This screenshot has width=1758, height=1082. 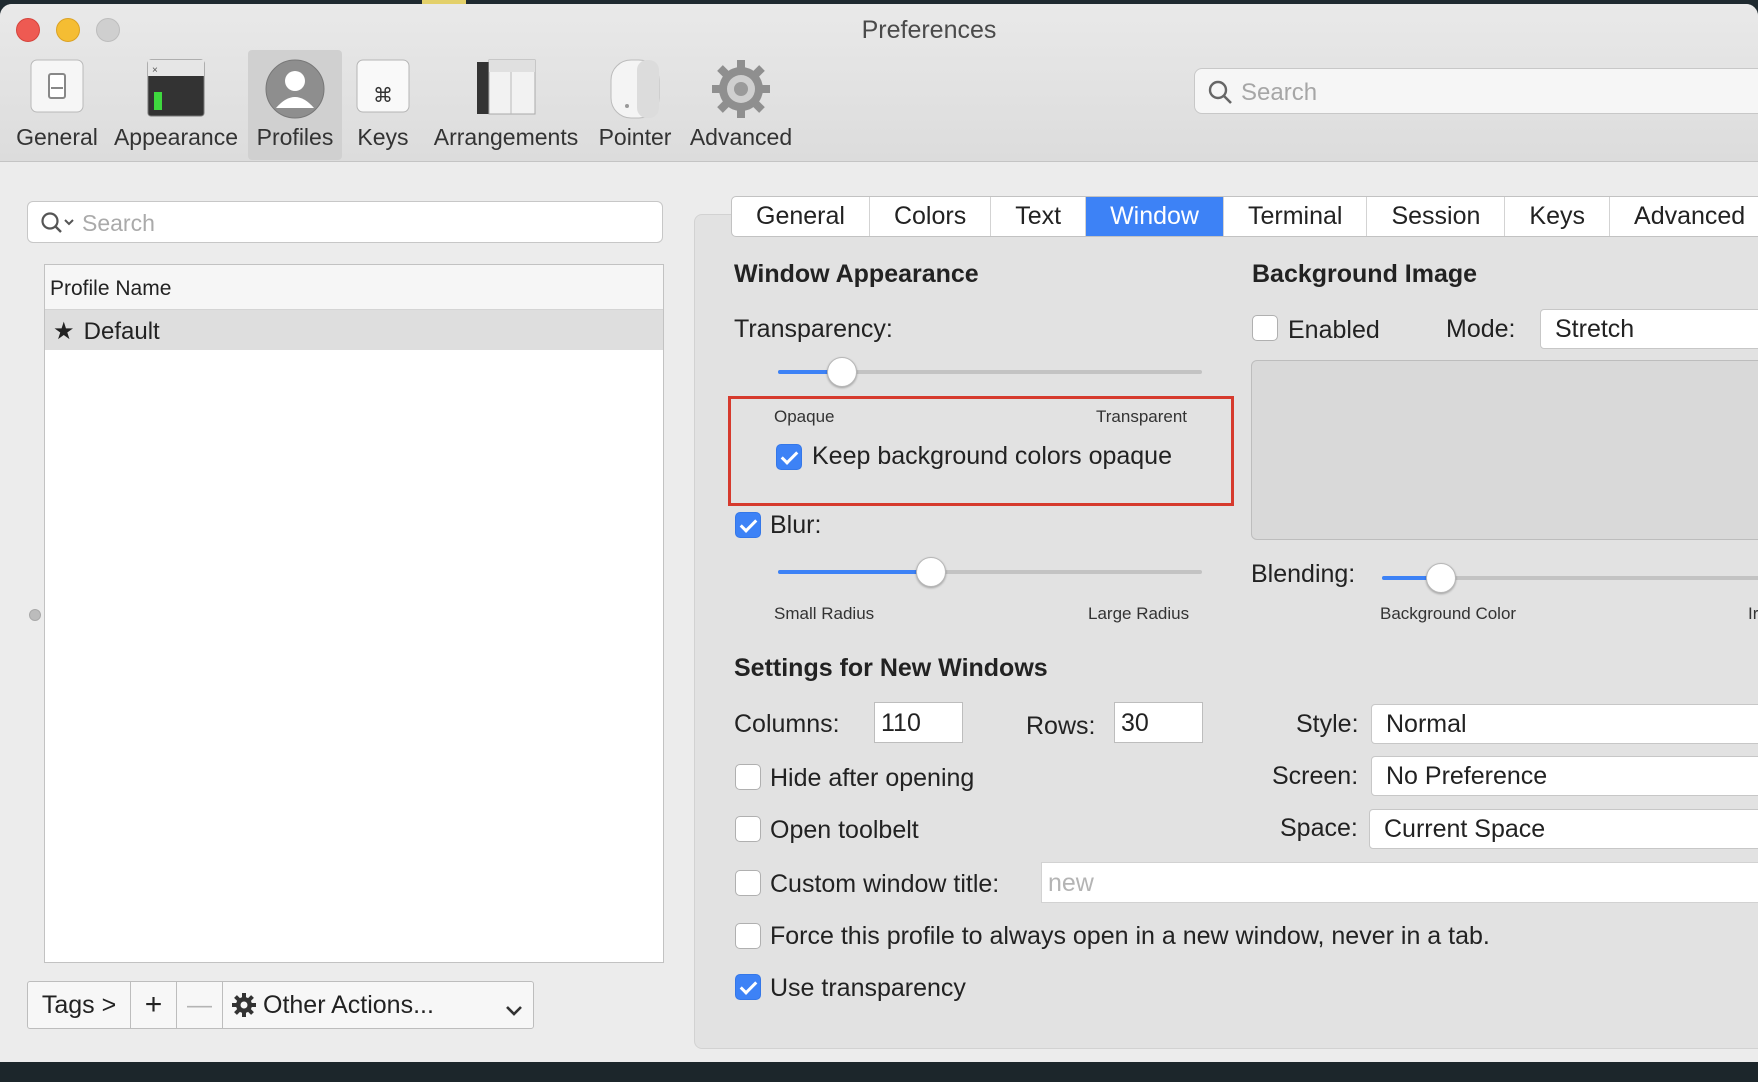 I want to click on custom-title-placeholder: new, so click(x=1071, y=883).